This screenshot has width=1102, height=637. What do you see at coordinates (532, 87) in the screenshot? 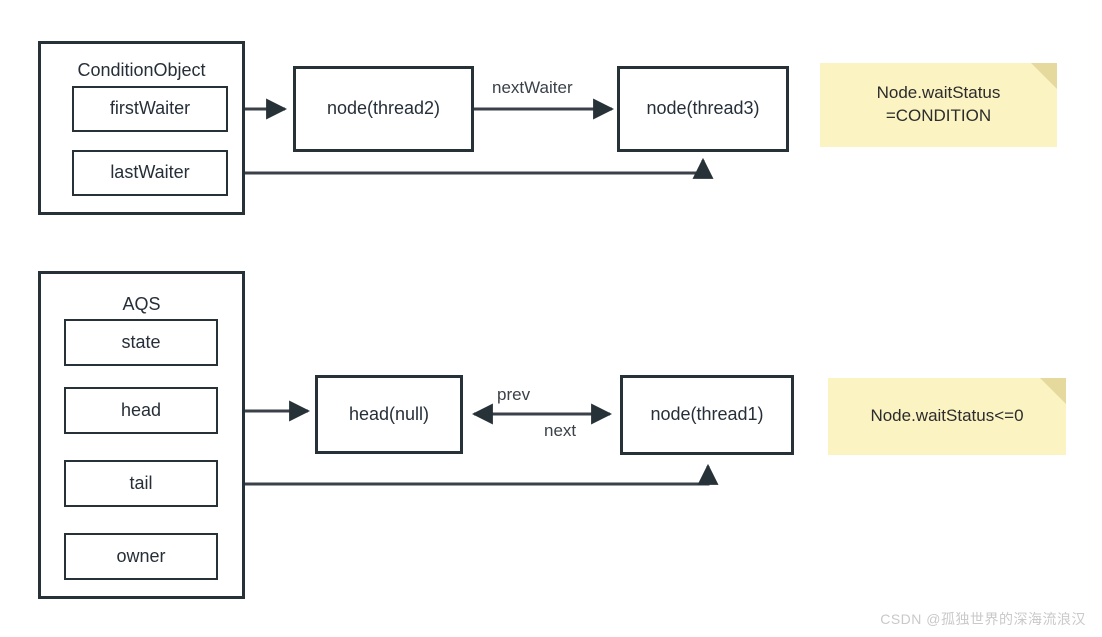
I see `edge-label-next-waiter: nextWaiter` at bounding box center [532, 87].